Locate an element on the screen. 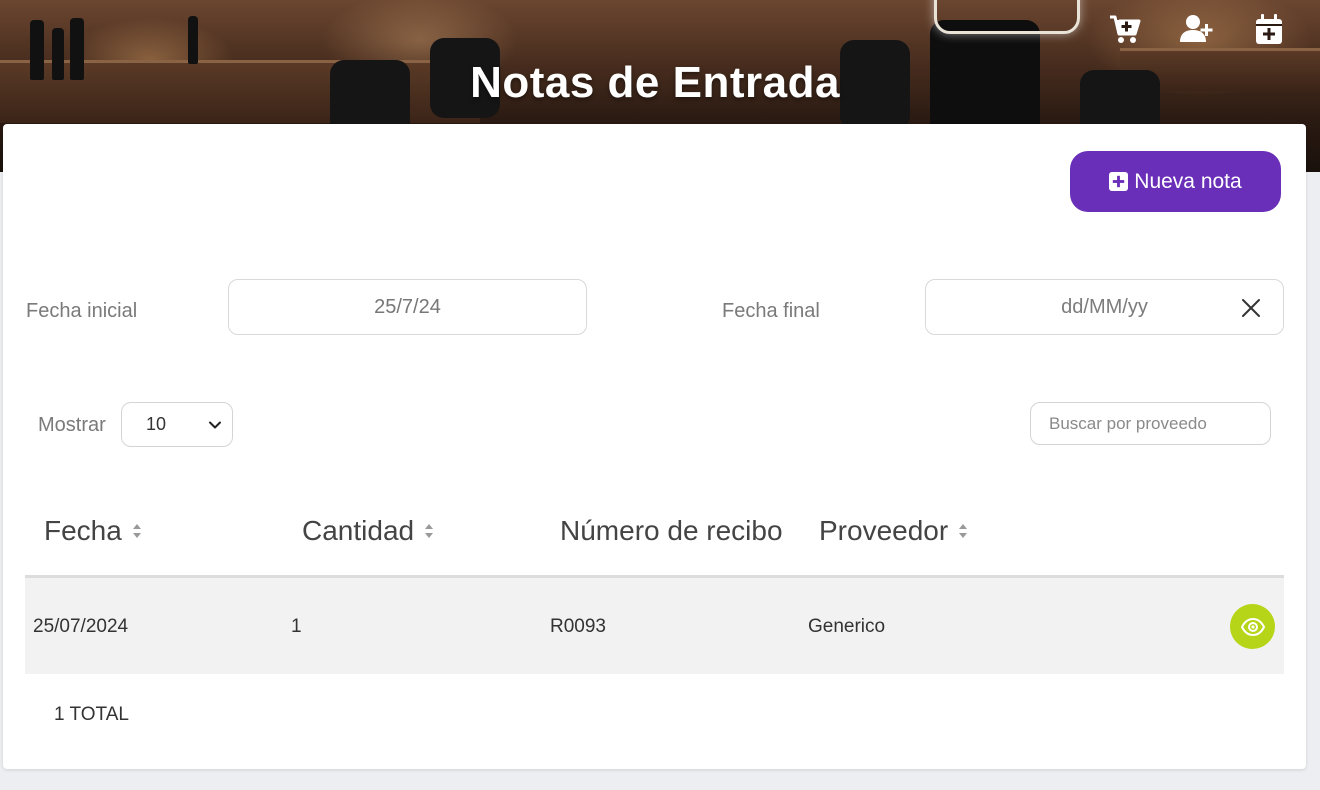 The width and height of the screenshot is (1320, 790). chevron-down-icon is located at coordinates (215, 425).